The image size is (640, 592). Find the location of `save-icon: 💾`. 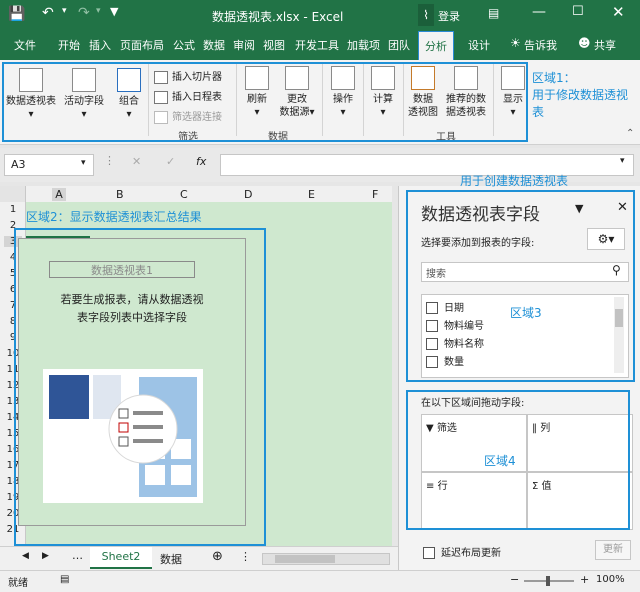

save-icon: 💾 is located at coordinates (16, 14).